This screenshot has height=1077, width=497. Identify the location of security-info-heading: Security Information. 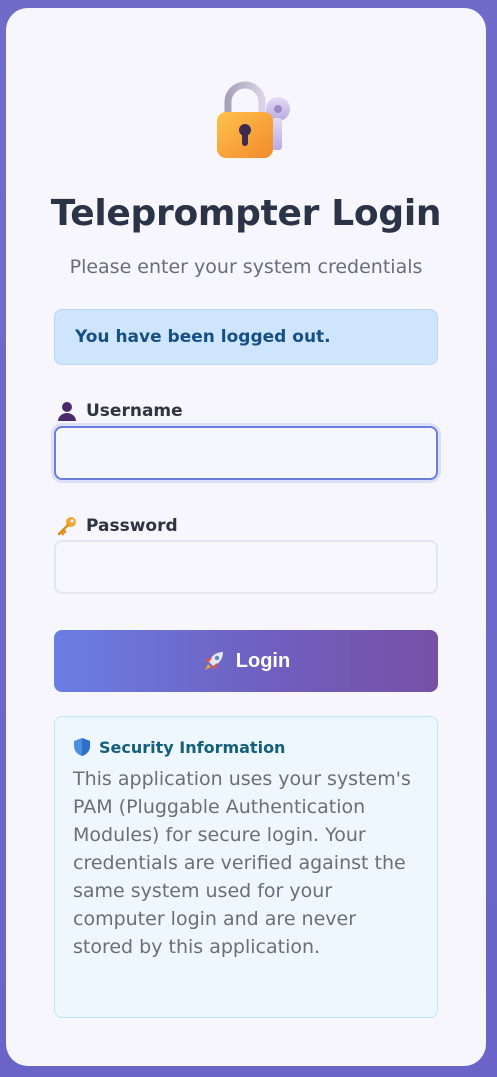
(246, 747).